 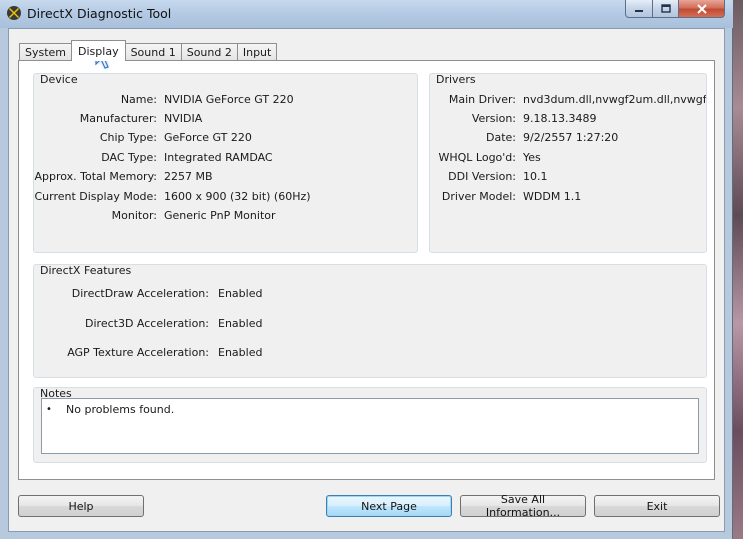 What do you see at coordinates (118, 118) in the screenshot?
I see `device-label-manufacturer: Manufacturer:` at bounding box center [118, 118].